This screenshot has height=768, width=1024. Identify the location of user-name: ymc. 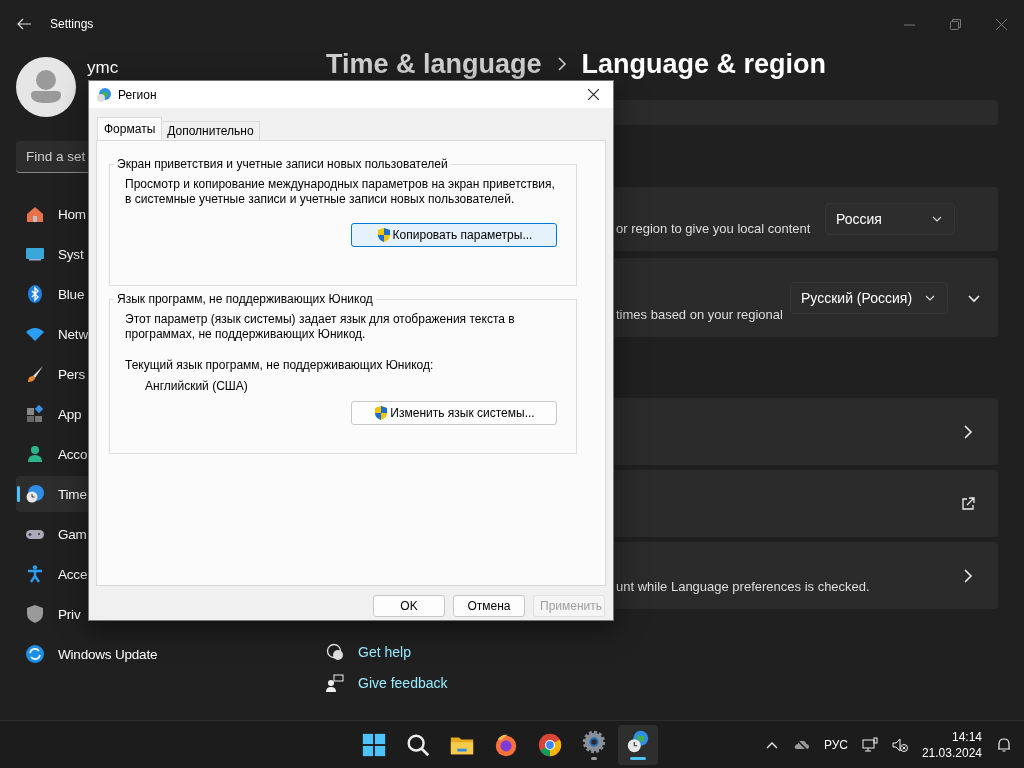
(103, 68).